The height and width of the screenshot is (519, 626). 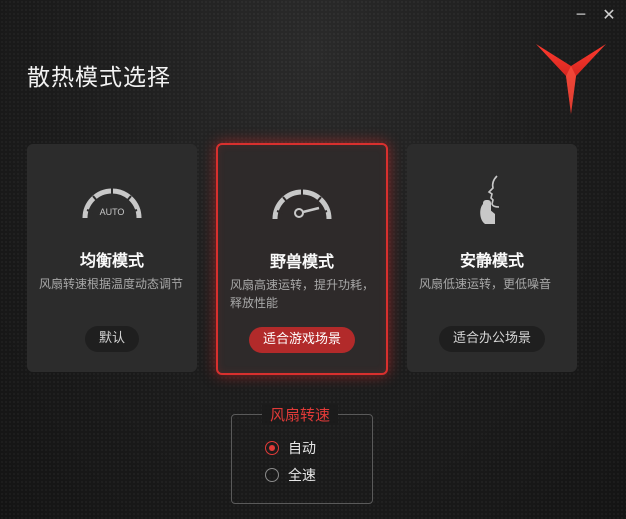 I want to click on fan-speed-full-radio: 全速, so click(x=290, y=475).